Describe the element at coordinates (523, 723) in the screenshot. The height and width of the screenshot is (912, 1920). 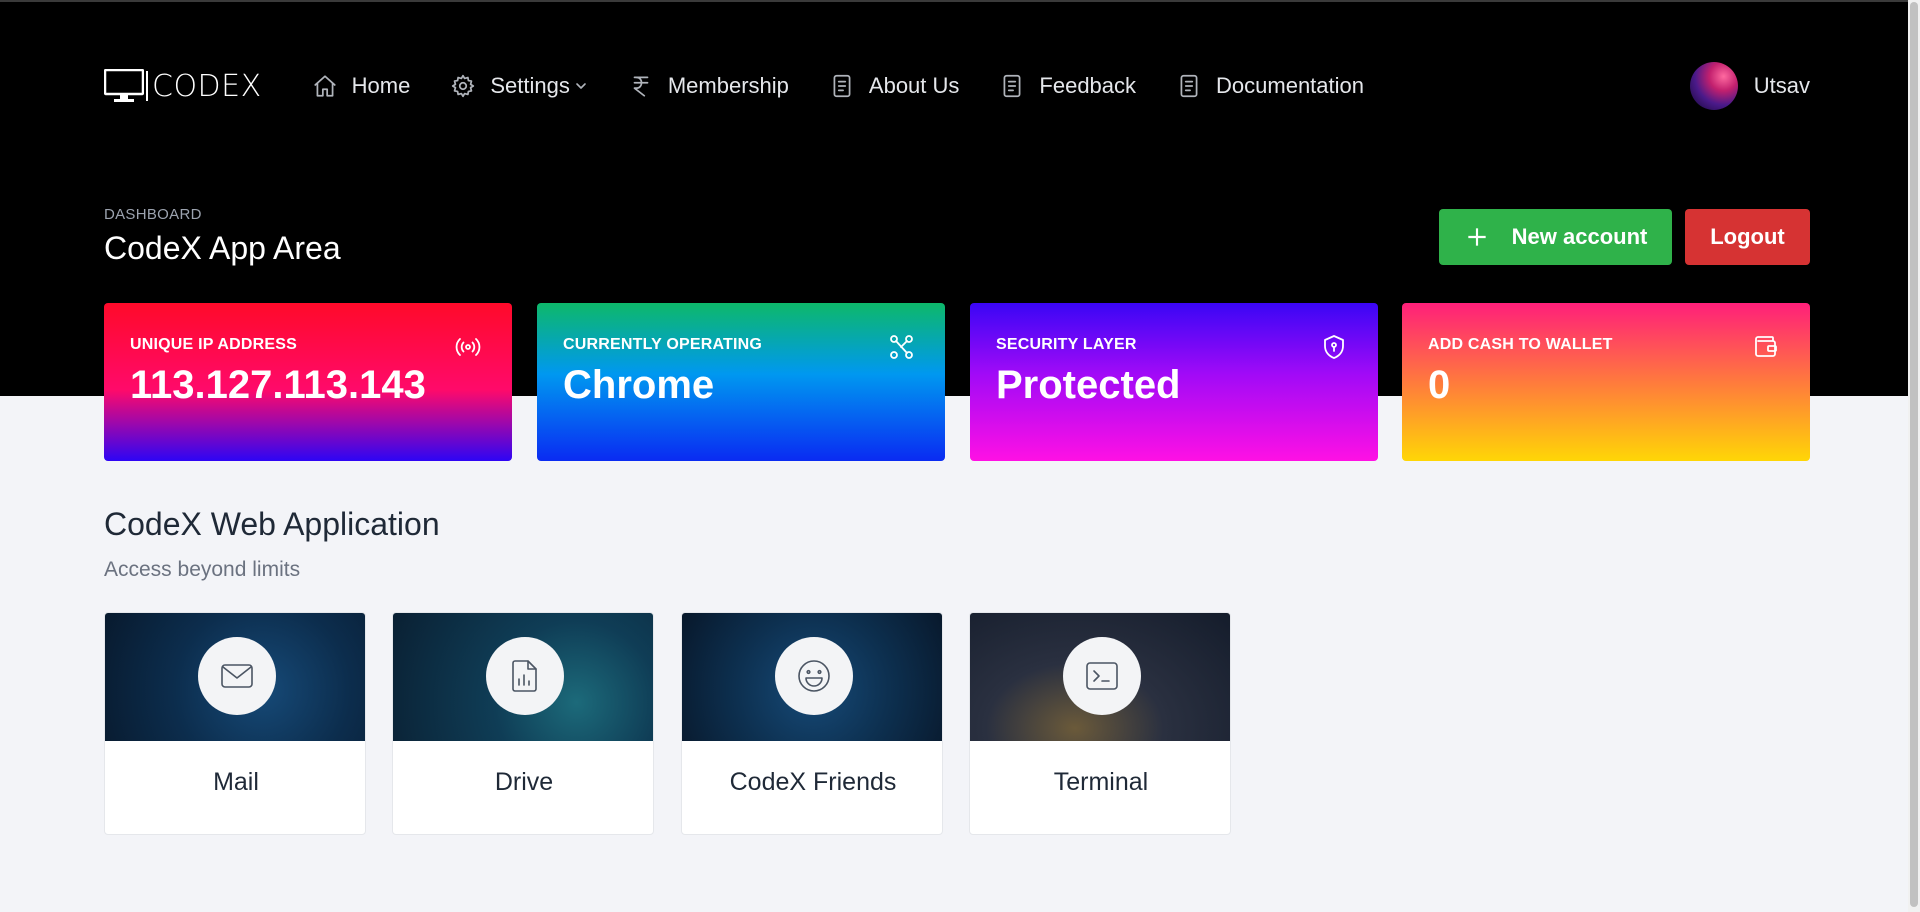
I see `app-tile-drive: Drive` at that location.